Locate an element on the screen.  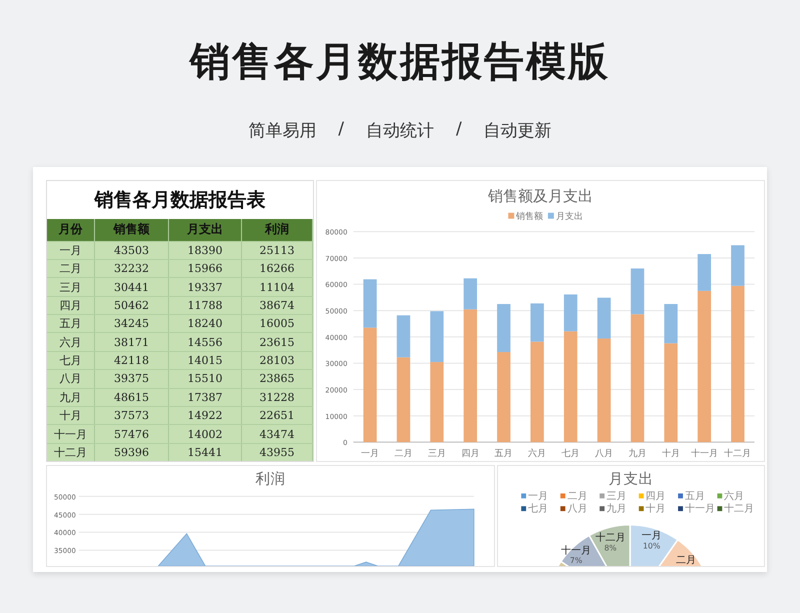
legend-label: 十一月 is located at coordinates (699, 509).